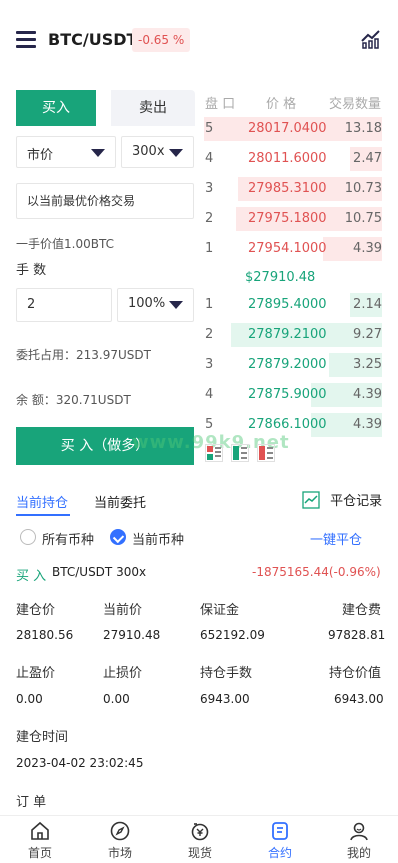 This screenshot has width=398, height=863. What do you see at coordinates (287, 304) in the screenshot?
I see `row-price: 27895.4000` at bounding box center [287, 304].